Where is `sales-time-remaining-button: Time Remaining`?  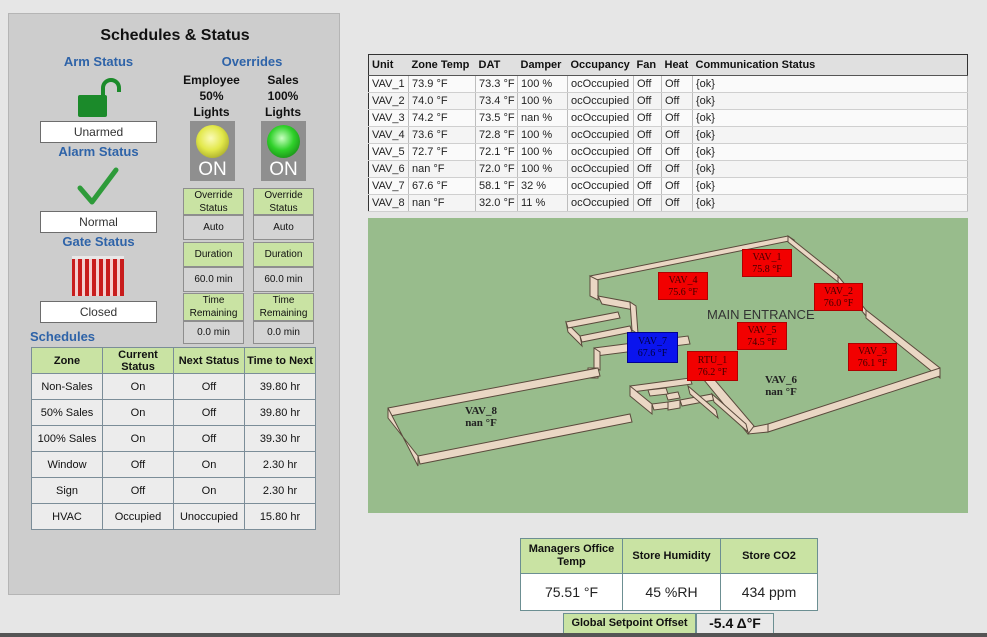 sales-time-remaining-button: Time Remaining is located at coordinates (283, 307).